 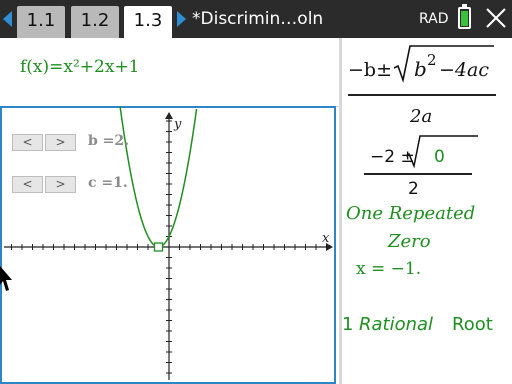 I want to click on close-icon, so click(x=496, y=18).